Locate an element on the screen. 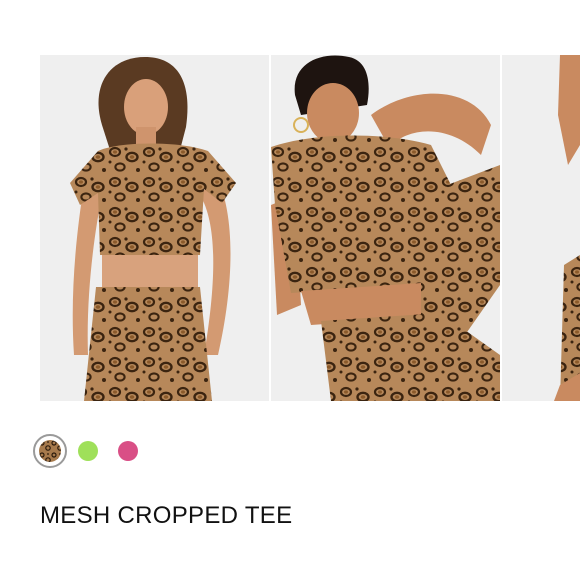  swatch-leopard-selected is located at coordinates (50, 451).